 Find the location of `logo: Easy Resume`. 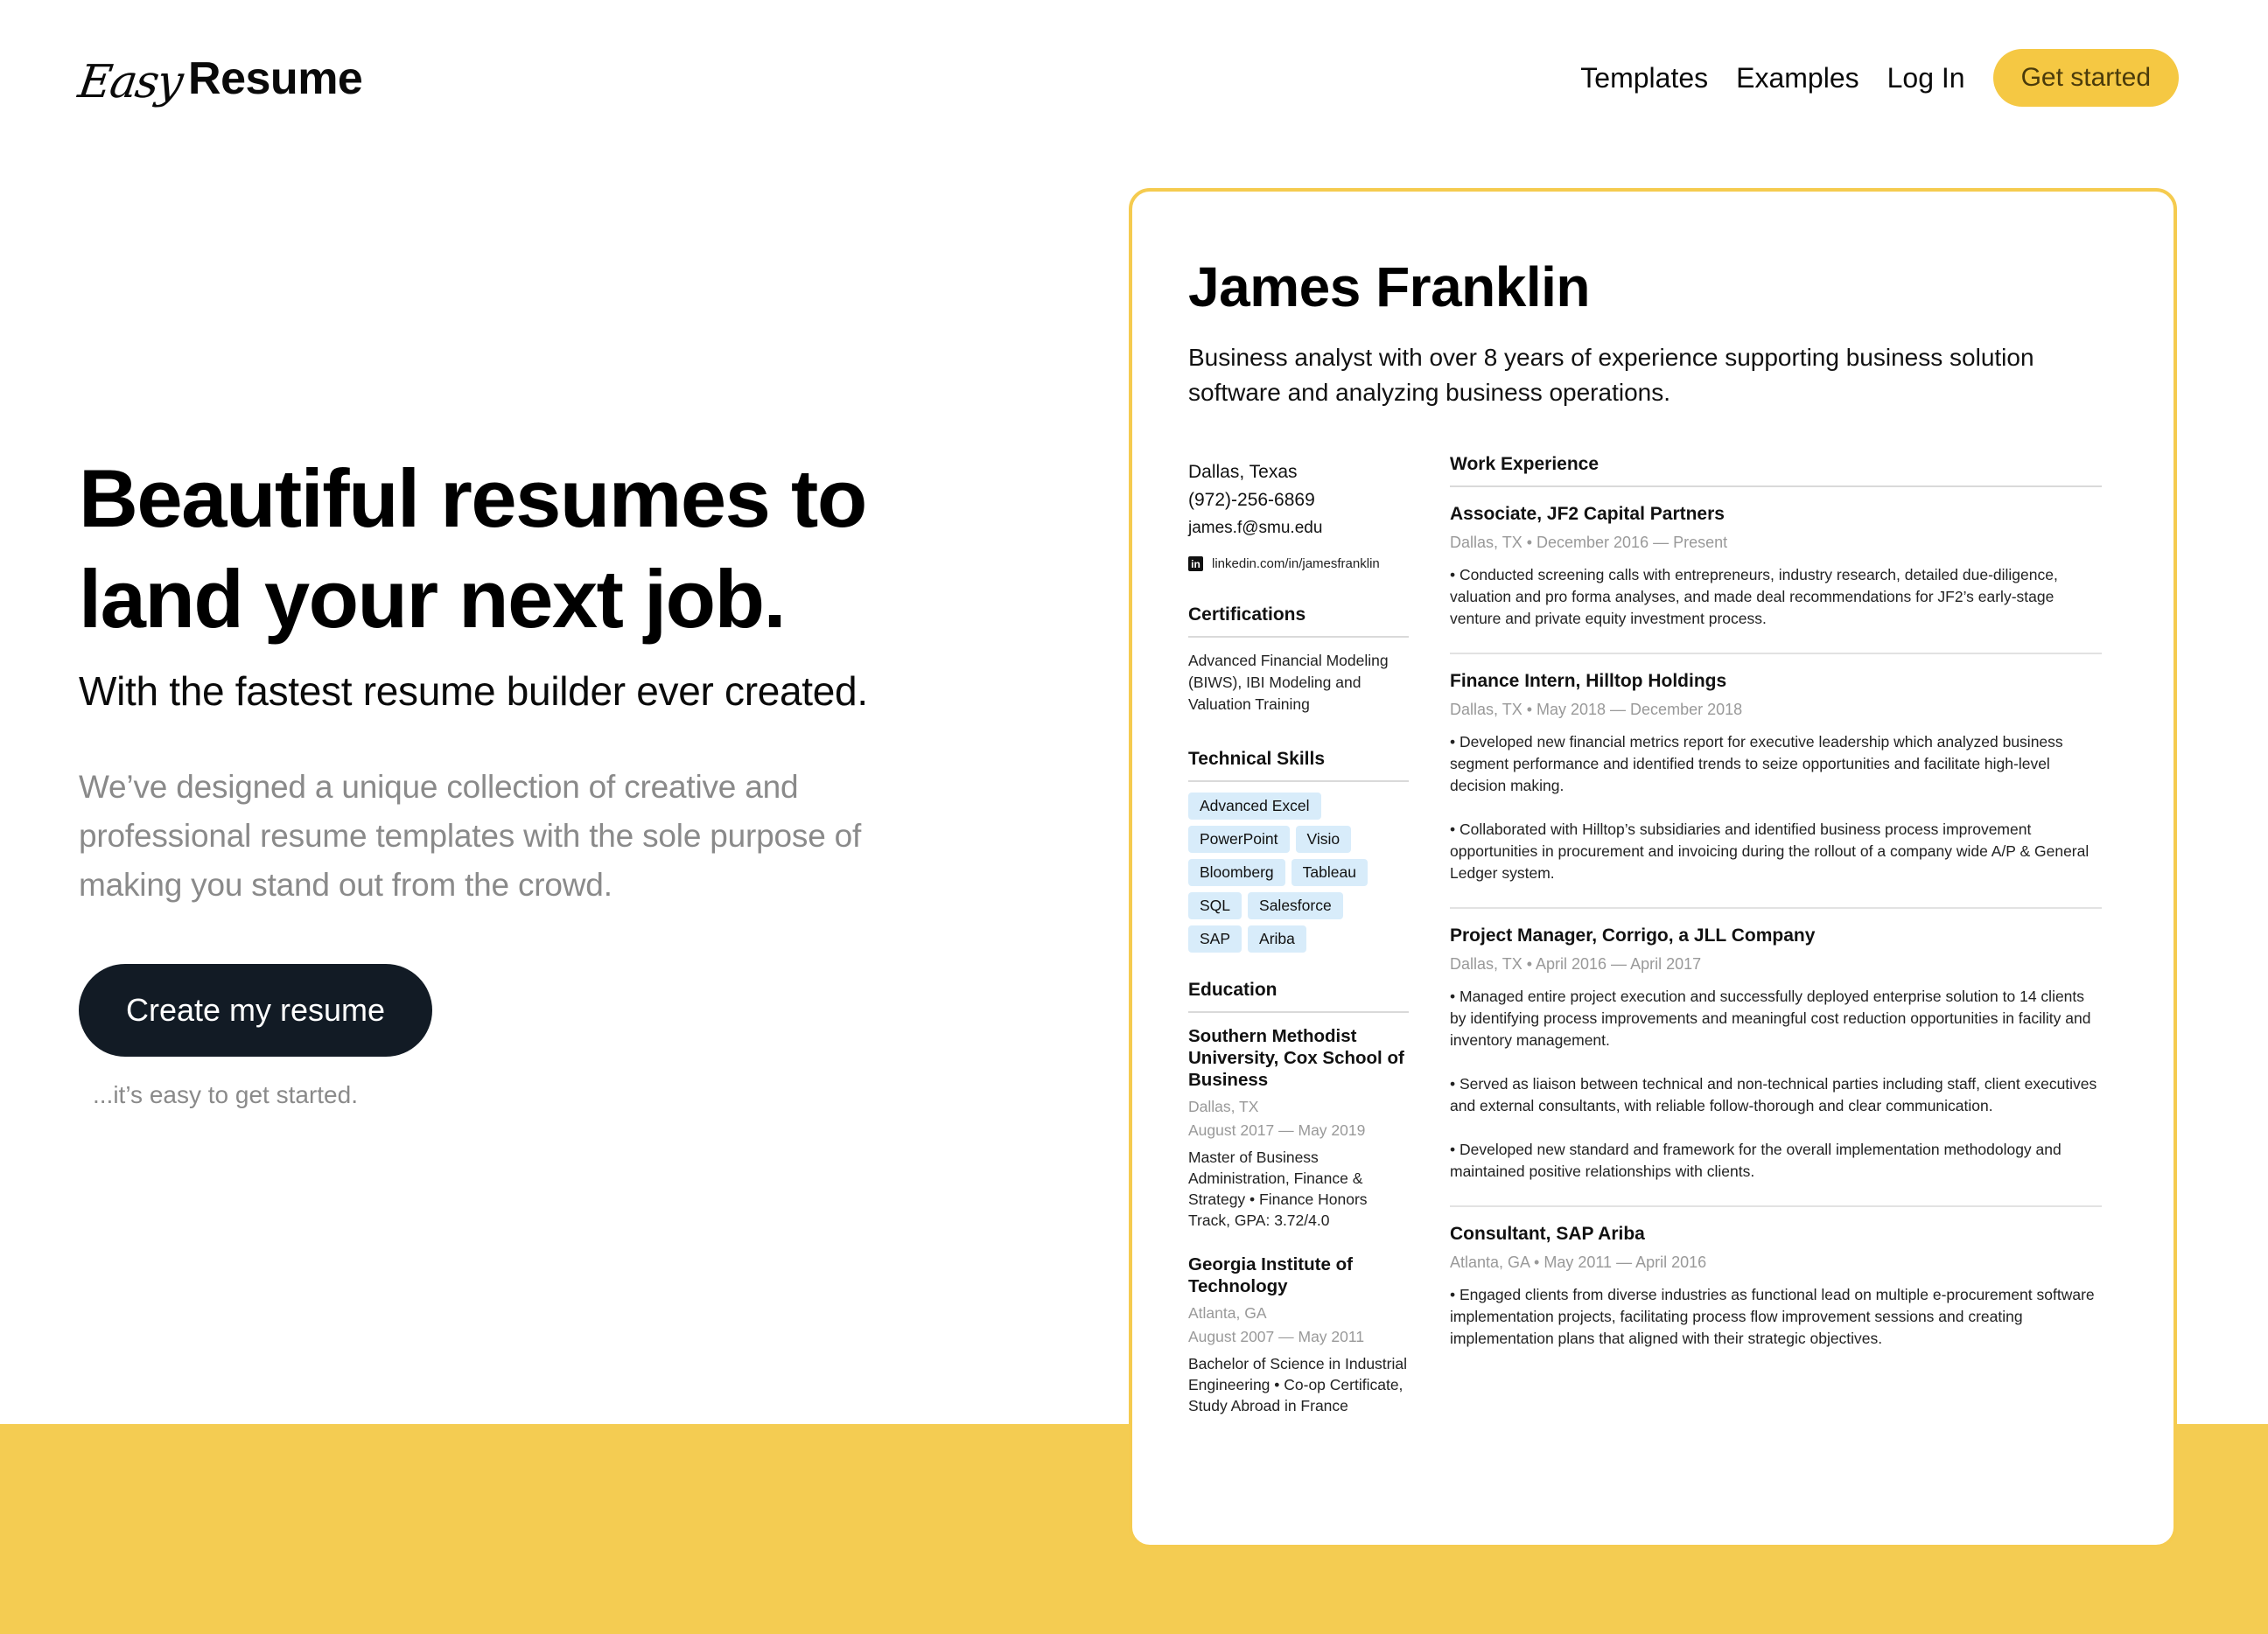

logo: Easy Resume is located at coordinates (219, 79).